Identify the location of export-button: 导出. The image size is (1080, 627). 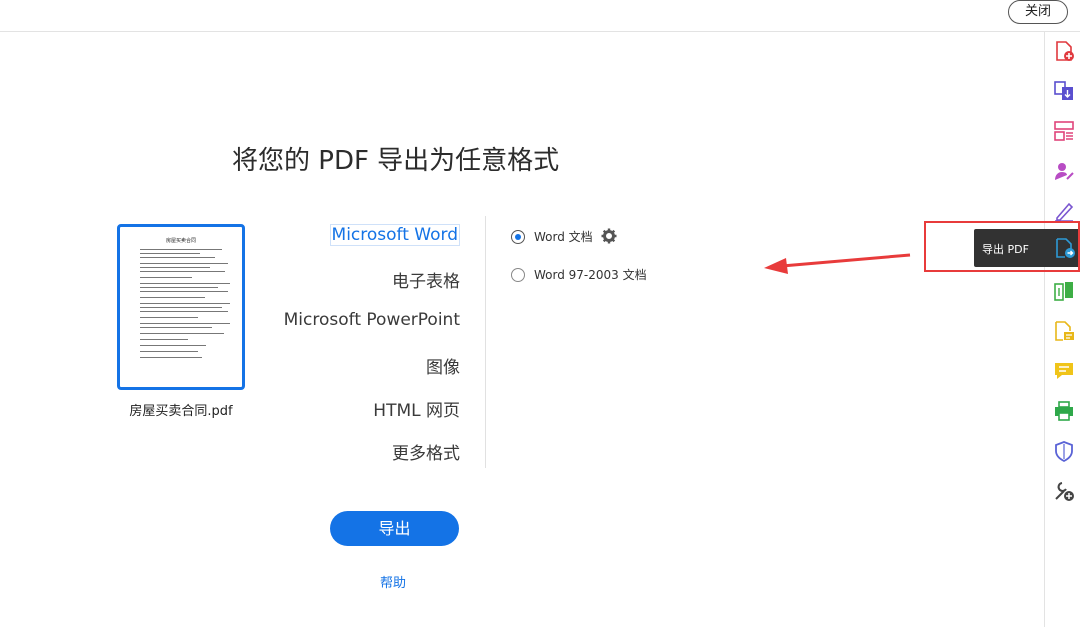
(394, 528).